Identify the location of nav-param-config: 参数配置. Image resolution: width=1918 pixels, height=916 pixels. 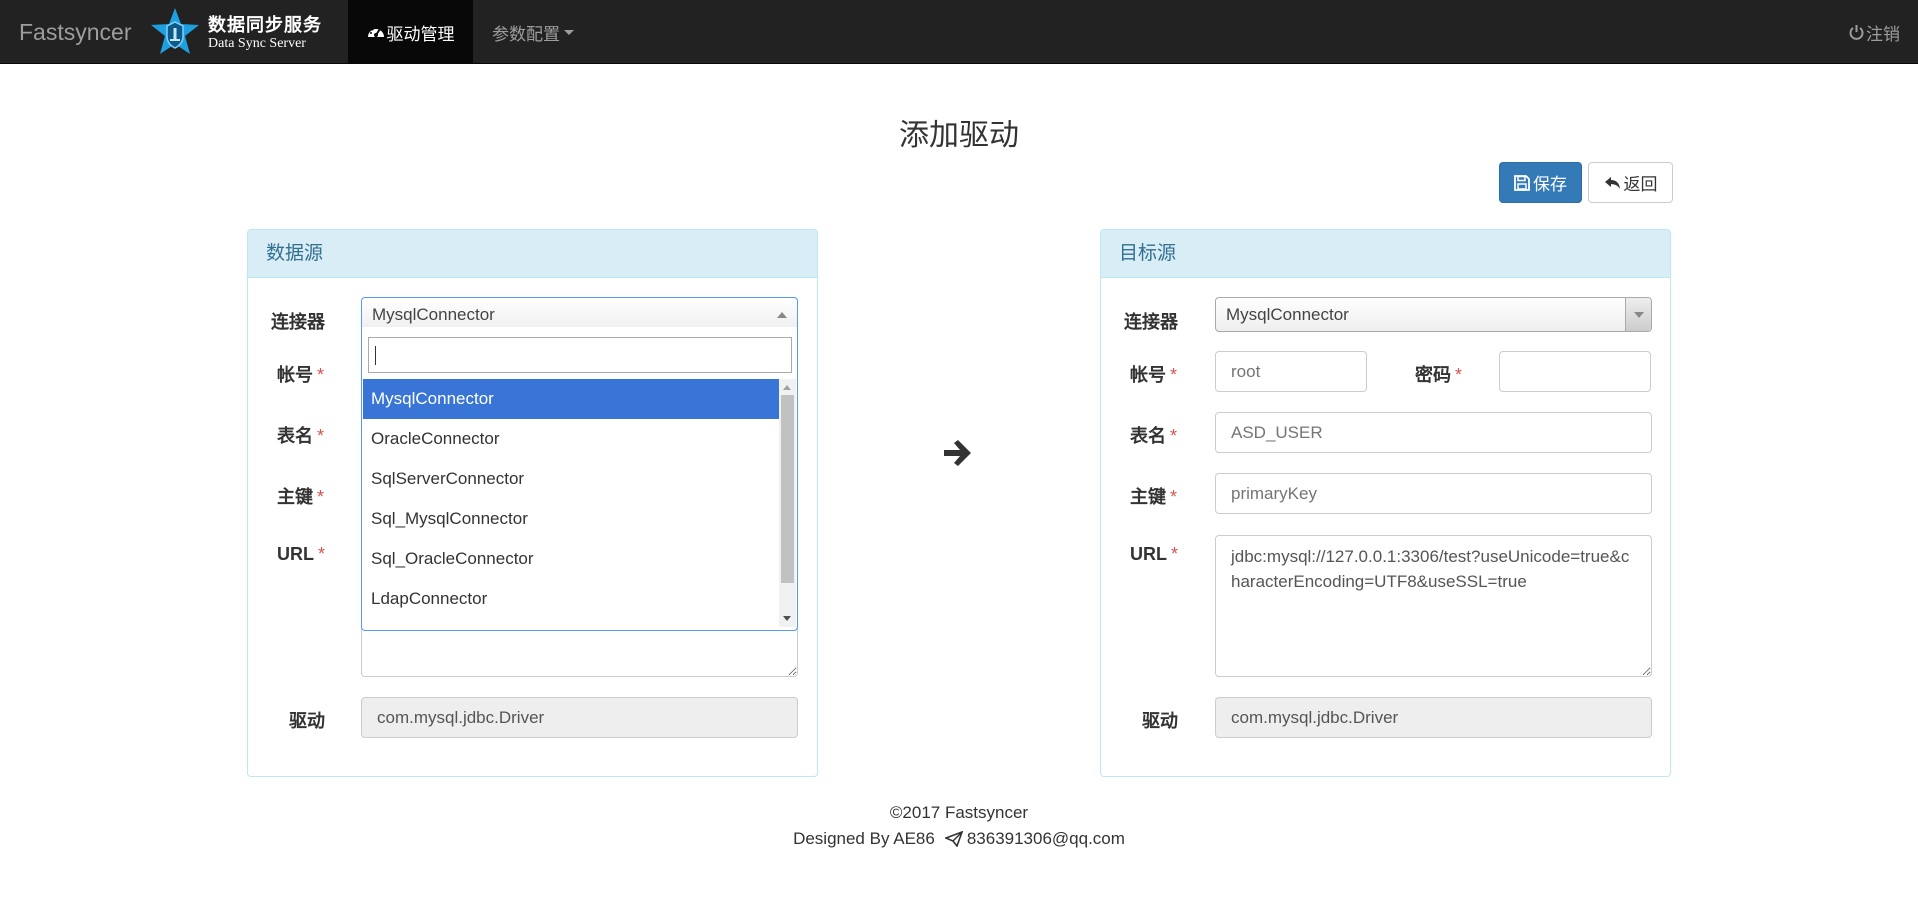
(533, 32).